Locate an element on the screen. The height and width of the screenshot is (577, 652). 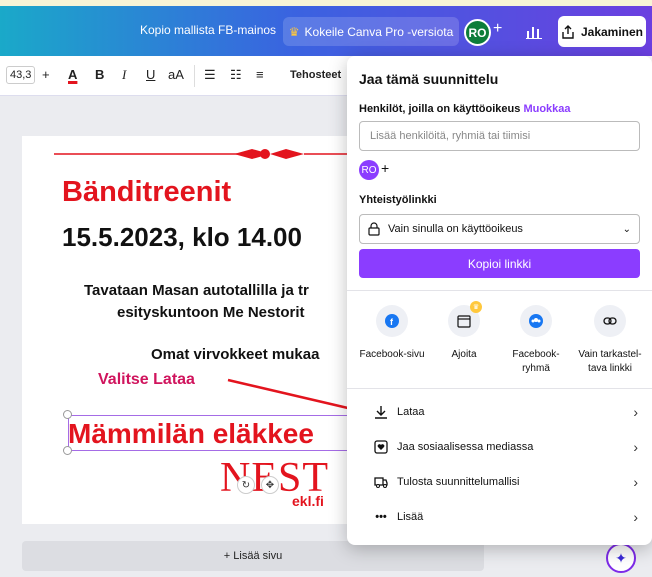
body-line-2: esityskuntoon Me Nestorit is located at coordinates (211, 312).